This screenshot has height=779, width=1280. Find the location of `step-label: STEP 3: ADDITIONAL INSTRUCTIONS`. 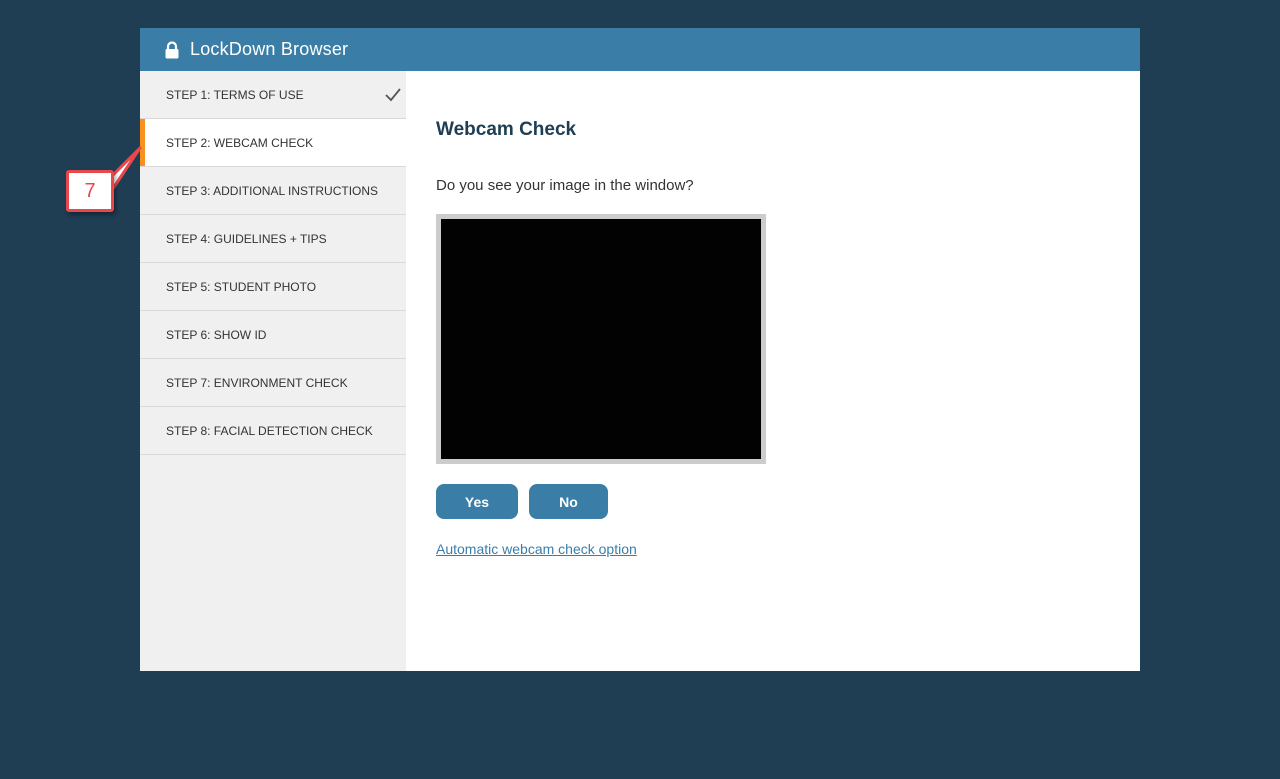

step-label: STEP 3: ADDITIONAL INSTRUCTIONS is located at coordinates (272, 190).